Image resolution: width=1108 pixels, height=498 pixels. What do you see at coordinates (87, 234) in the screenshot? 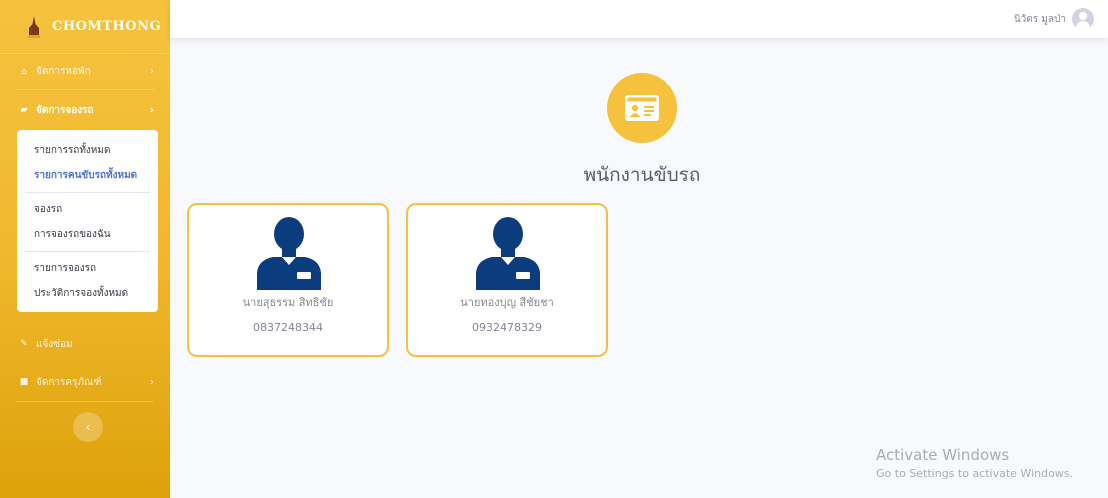
I see `submenu-item-my-bookings: การจองรถของฉัน` at bounding box center [87, 234].